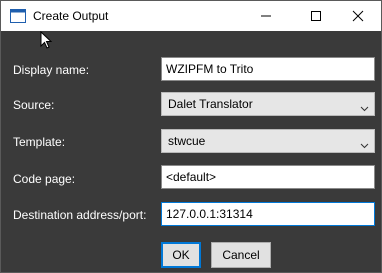  What do you see at coordinates (268, 214) in the screenshot?
I see `destination-input: 127.0.0.1:31314` at bounding box center [268, 214].